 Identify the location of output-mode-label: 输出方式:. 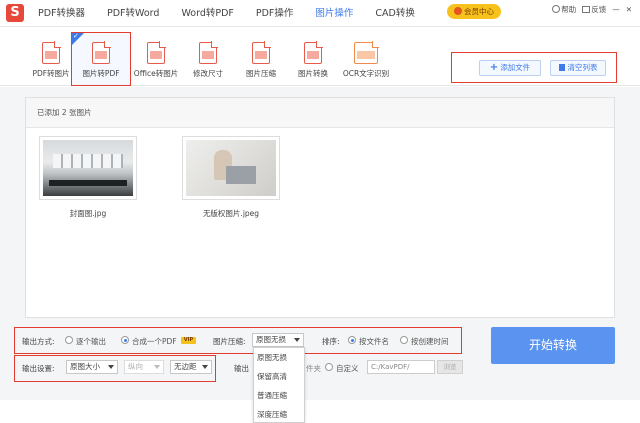
(38, 341).